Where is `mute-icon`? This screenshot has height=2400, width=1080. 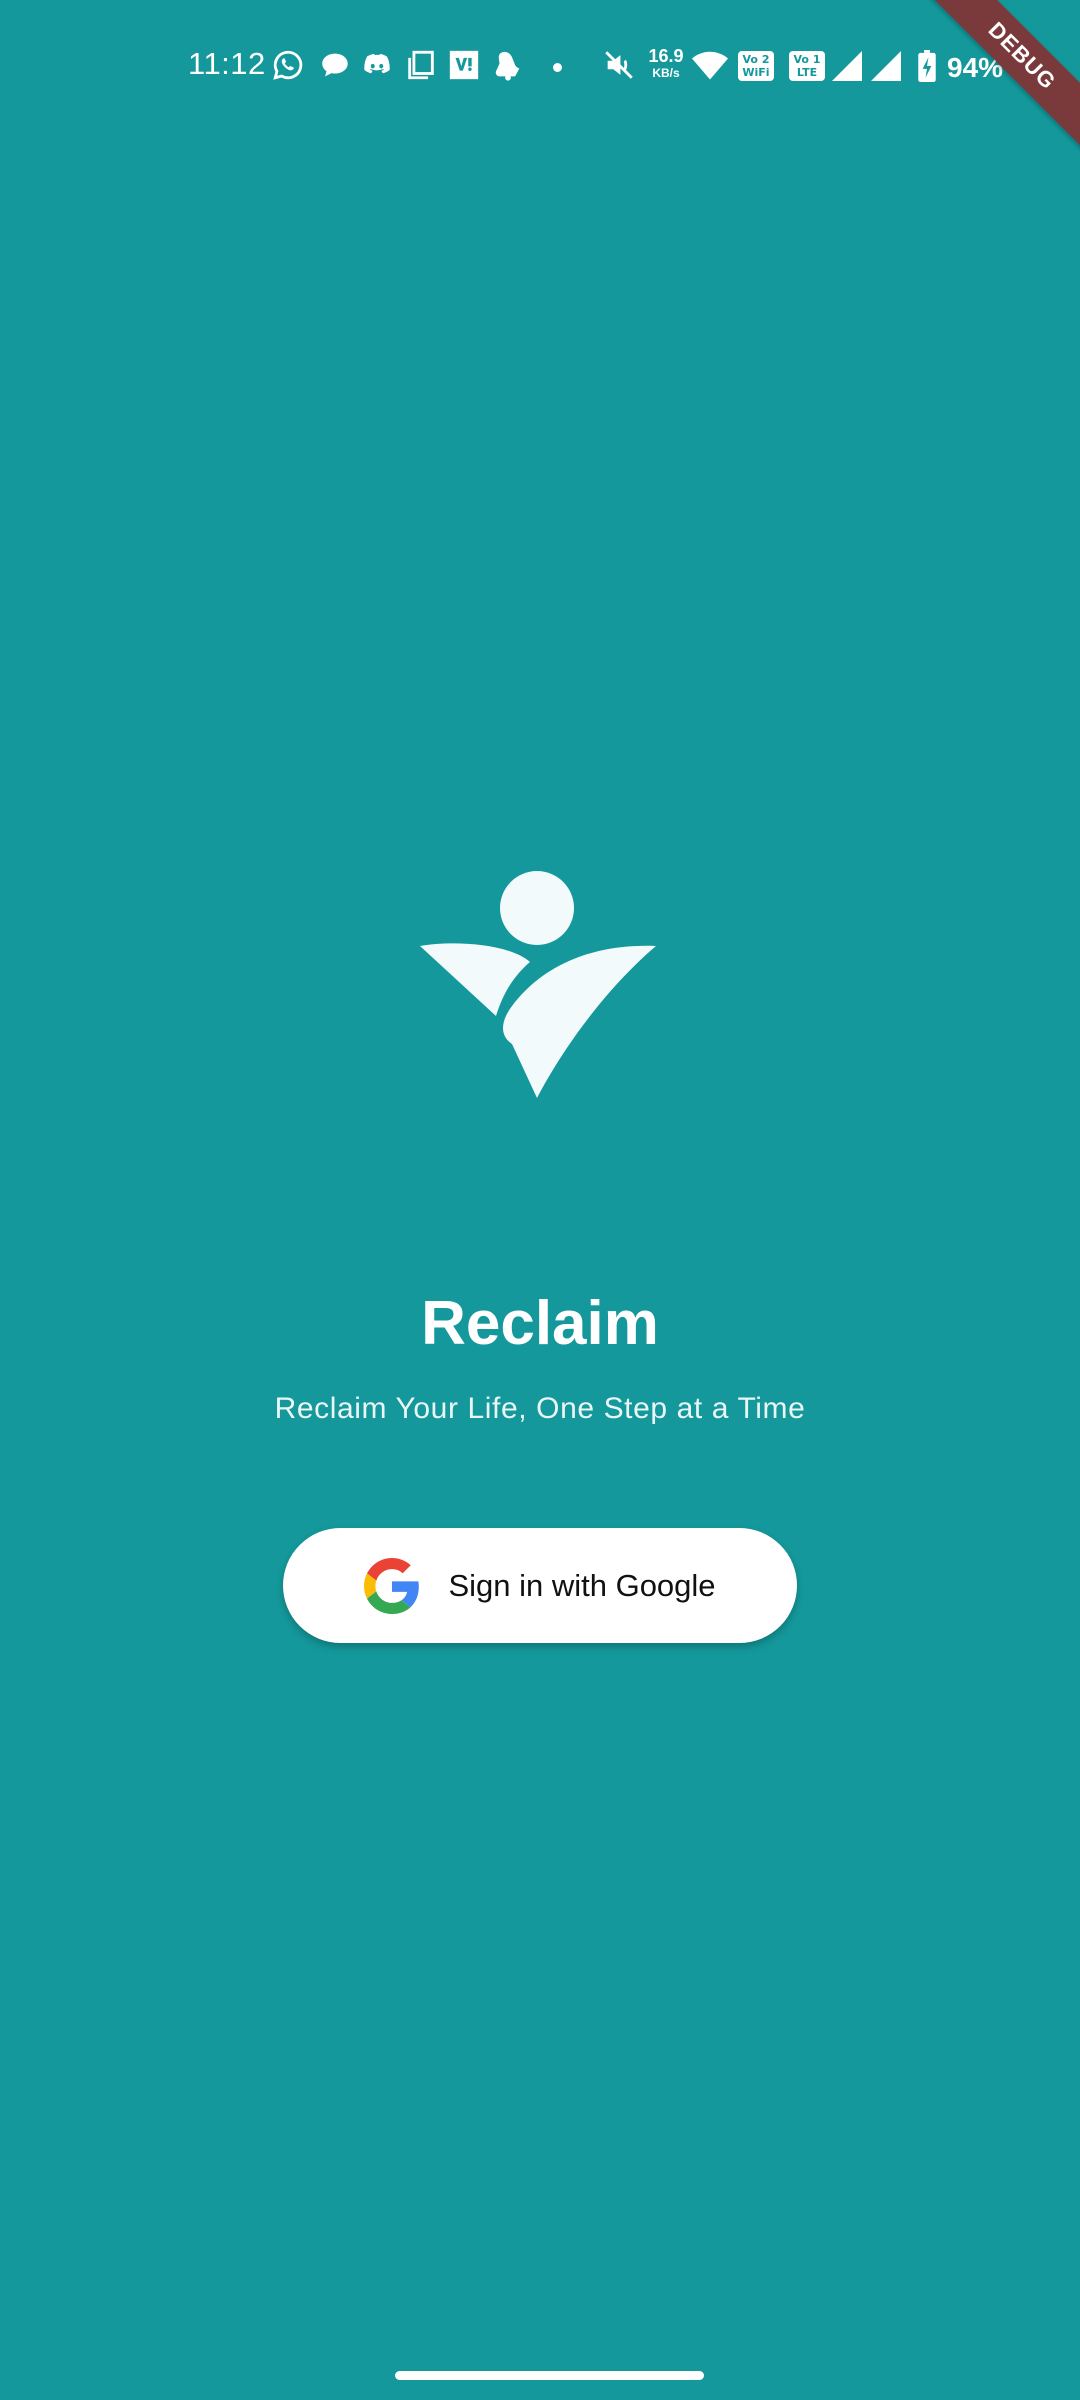 mute-icon is located at coordinates (619, 65).